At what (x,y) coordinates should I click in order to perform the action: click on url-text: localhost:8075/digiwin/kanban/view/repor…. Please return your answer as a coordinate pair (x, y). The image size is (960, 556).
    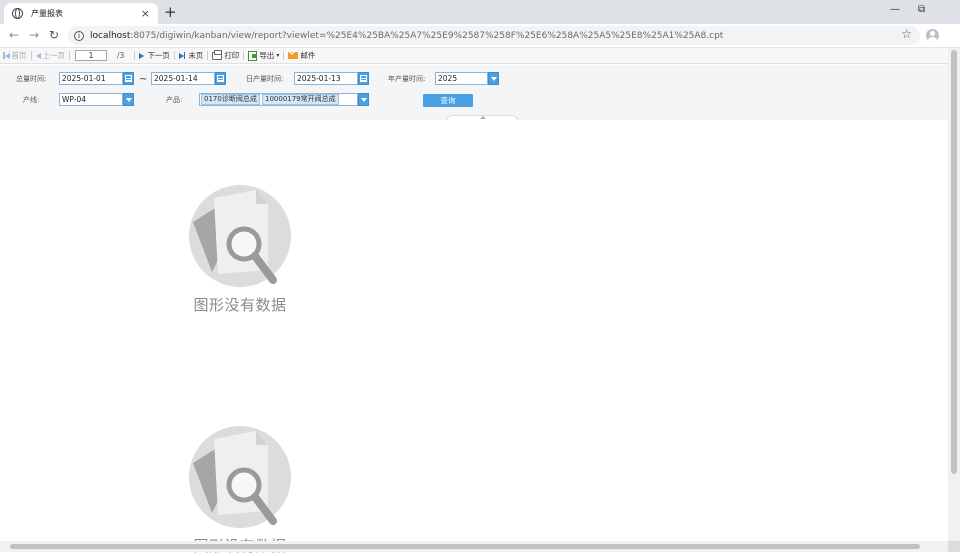
    Looking at the image, I should click on (406, 36).